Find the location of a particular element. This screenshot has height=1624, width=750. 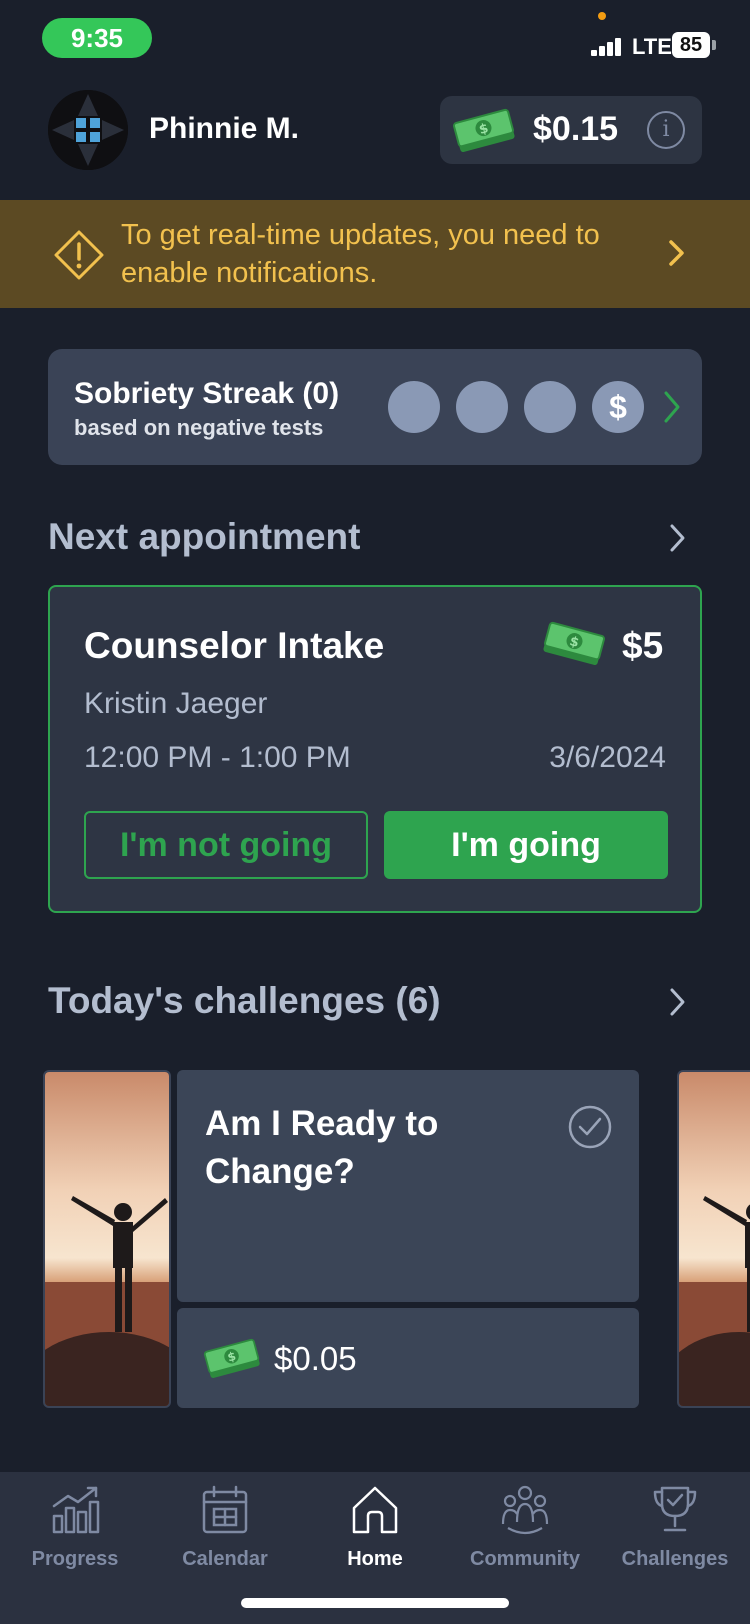

camera-indicator-icon is located at coordinates (602, 16).